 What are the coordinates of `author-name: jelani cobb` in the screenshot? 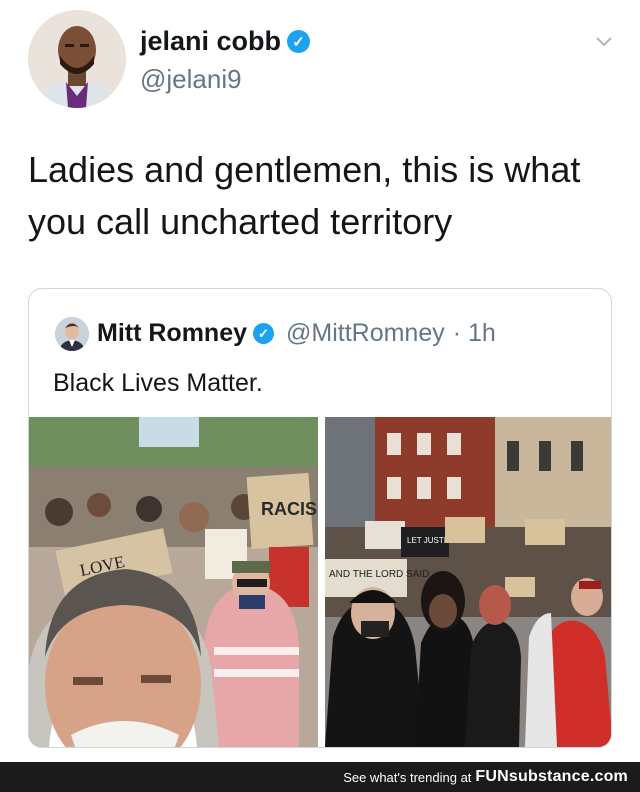 It's located at (210, 41).